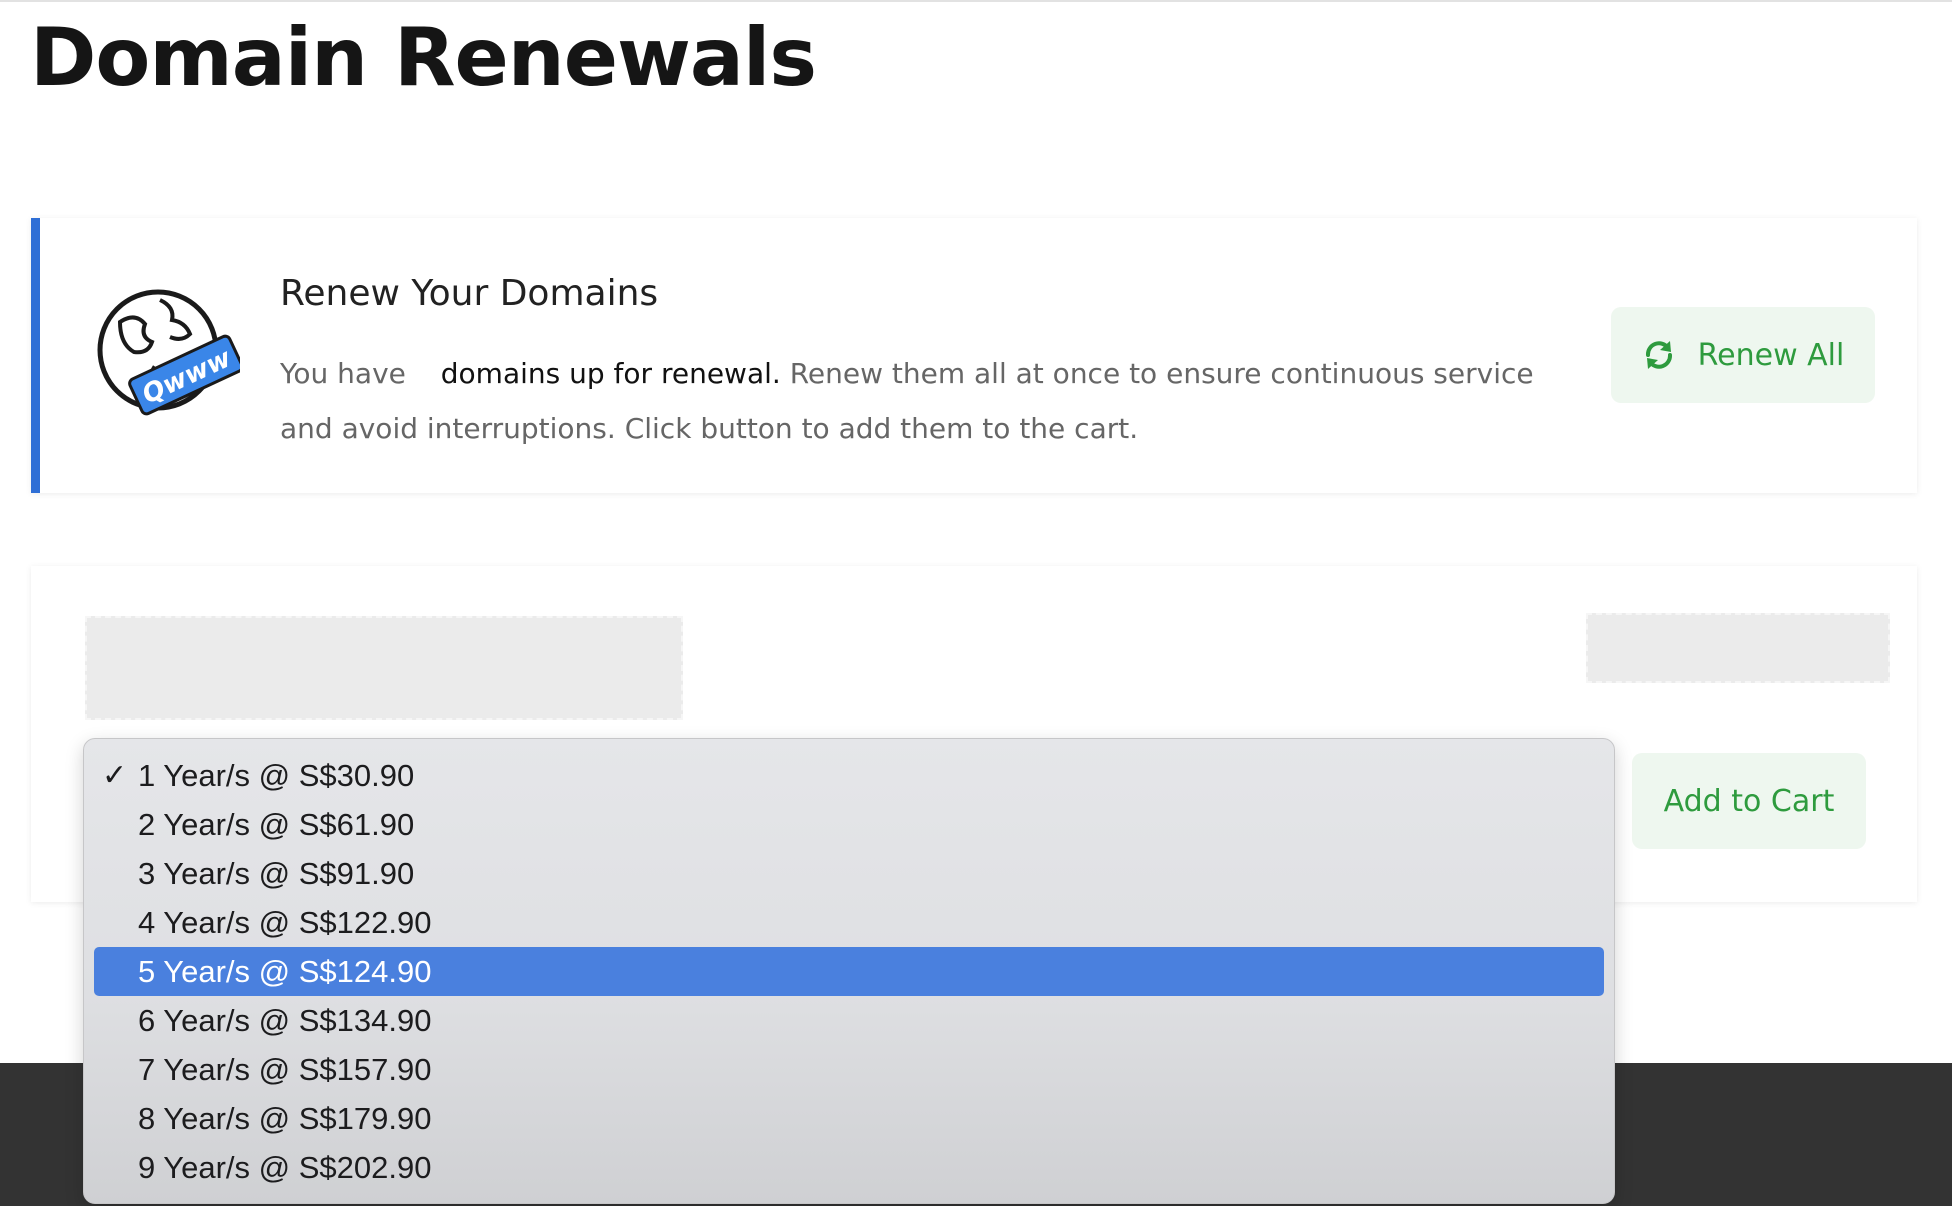  What do you see at coordinates (285, 922) in the screenshot?
I see `dropdown-option-label: 4 Year/s @ S$122.90` at bounding box center [285, 922].